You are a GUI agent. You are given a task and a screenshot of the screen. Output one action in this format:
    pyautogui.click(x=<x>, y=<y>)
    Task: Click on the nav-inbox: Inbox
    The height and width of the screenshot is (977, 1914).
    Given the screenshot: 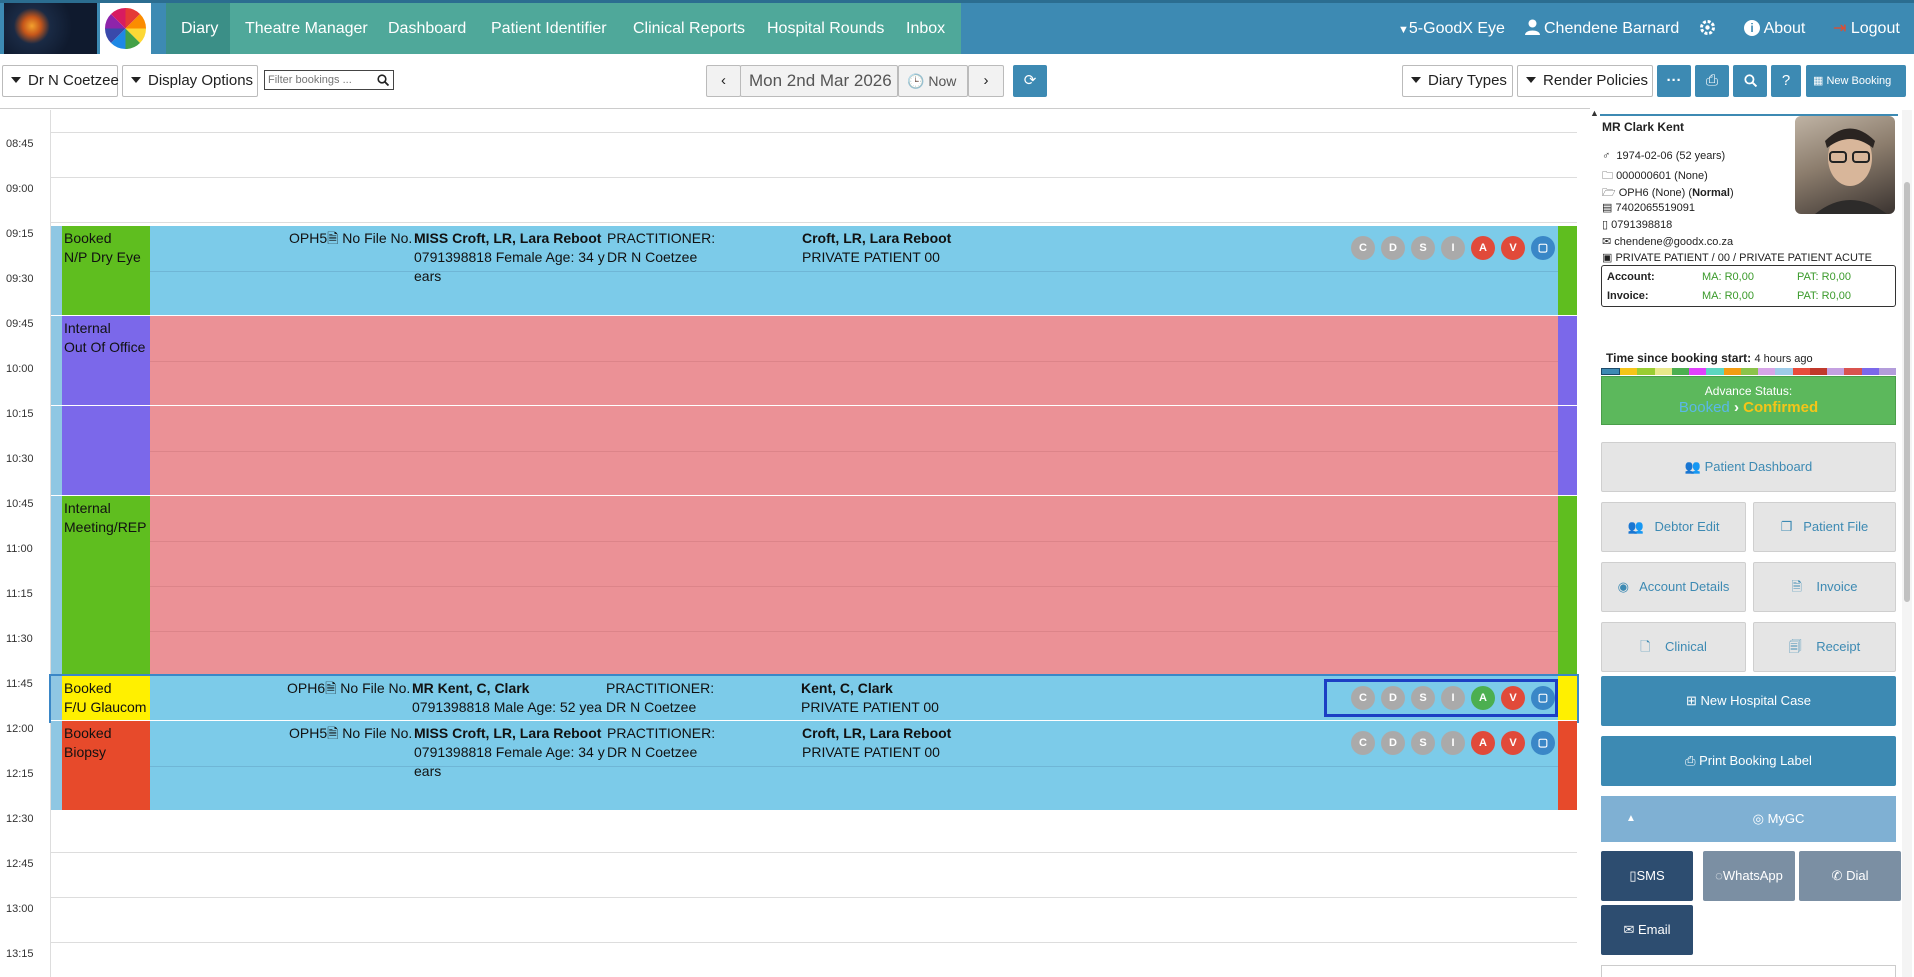 What is the action you would take?
    pyautogui.click(x=926, y=28)
    